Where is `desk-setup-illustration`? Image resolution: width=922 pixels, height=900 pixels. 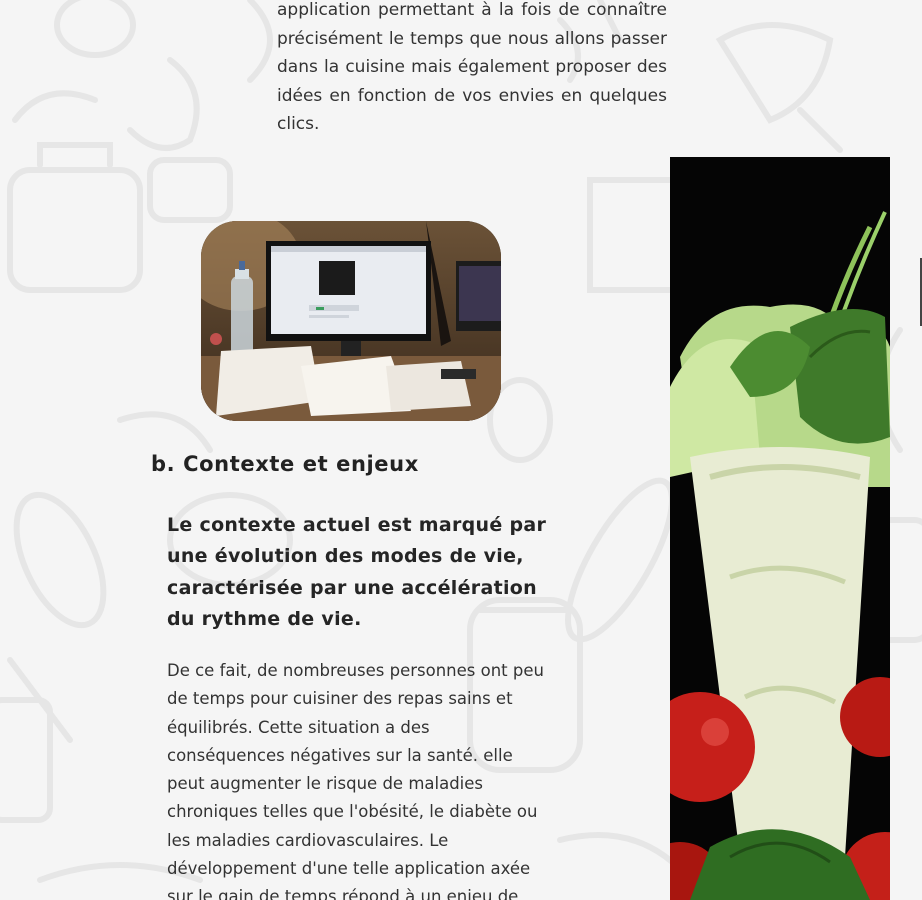 desk-setup-illustration is located at coordinates (351, 321).